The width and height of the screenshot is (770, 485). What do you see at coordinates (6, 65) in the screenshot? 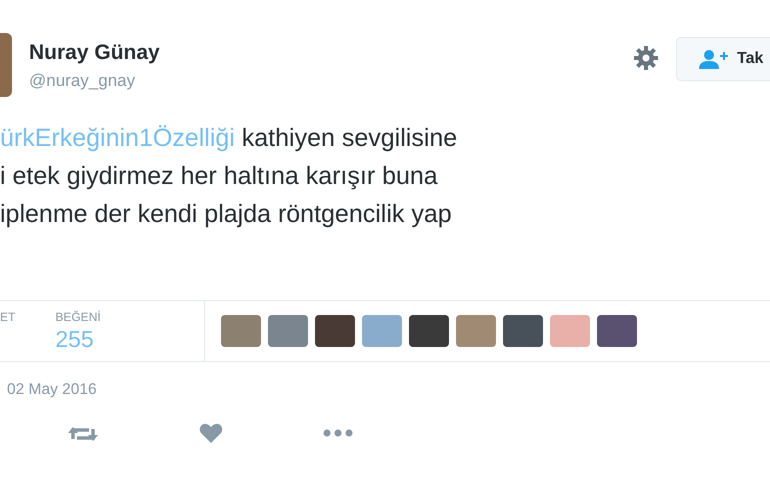
I see `avatar-photo` at bounding box center [6, 65].